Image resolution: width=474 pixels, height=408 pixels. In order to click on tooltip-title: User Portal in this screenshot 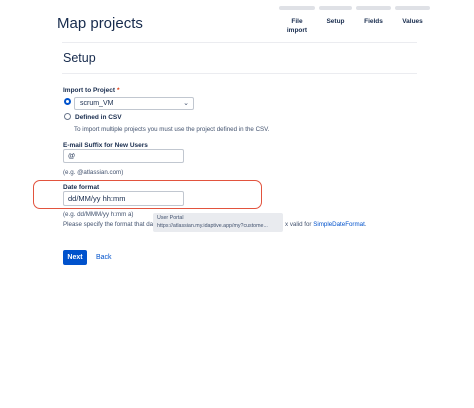, I will do `click(170, 218)`.